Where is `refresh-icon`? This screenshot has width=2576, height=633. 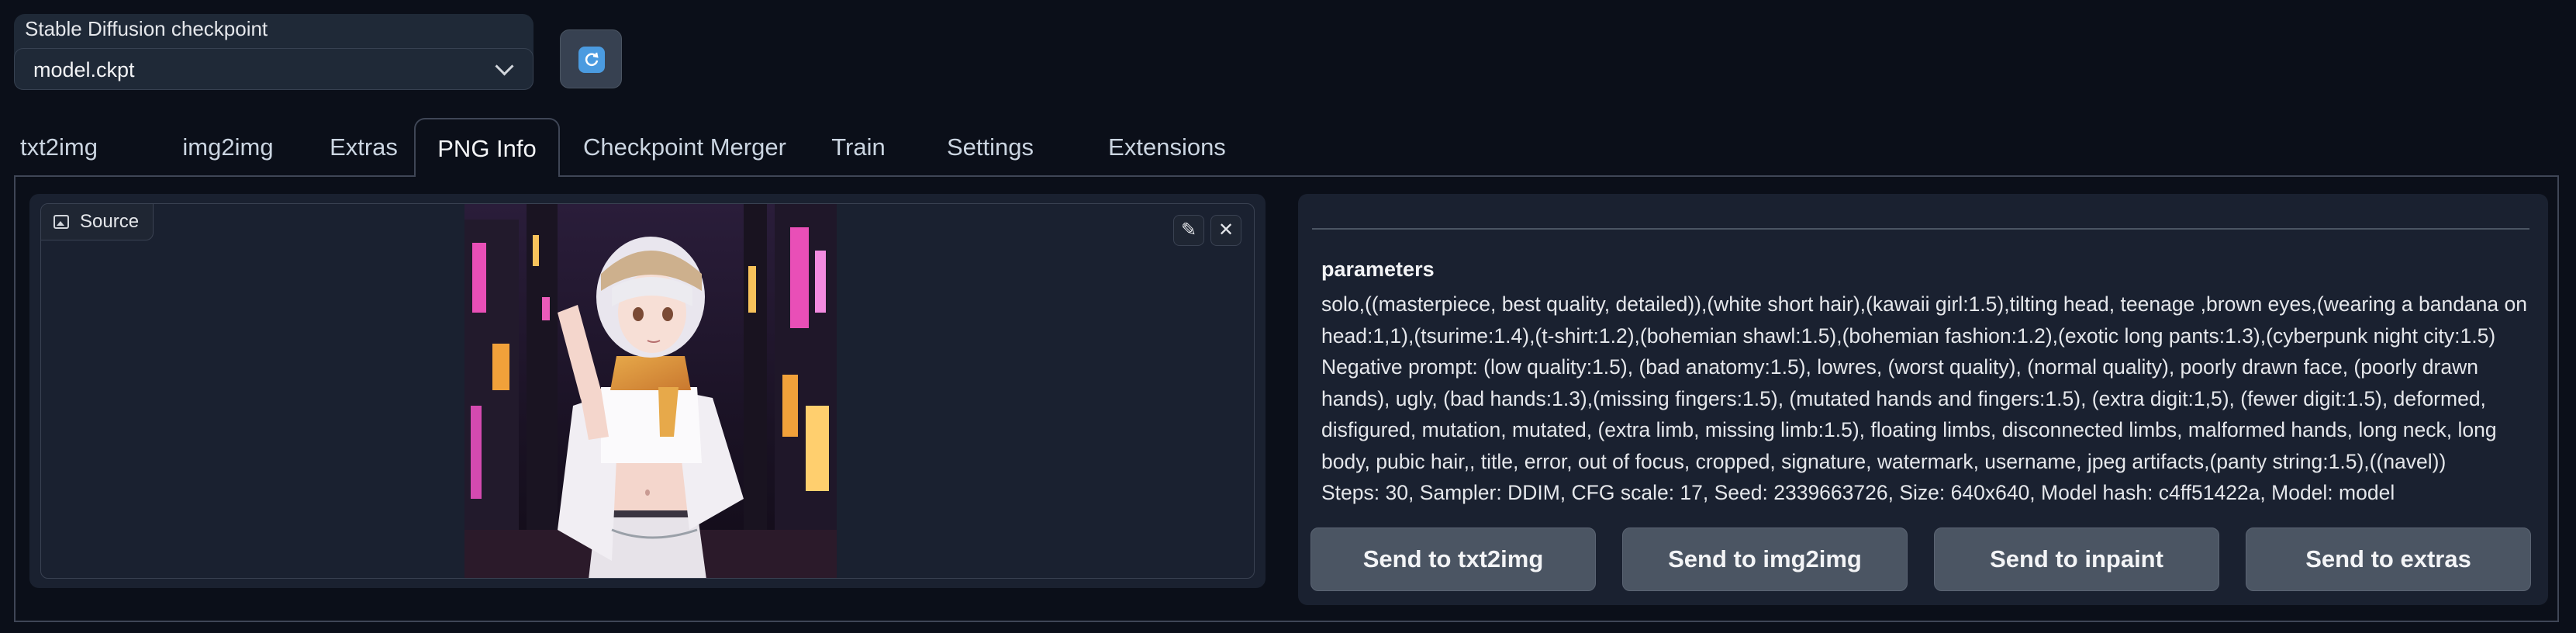 refresh-icon is located at coordinates (591, 60).